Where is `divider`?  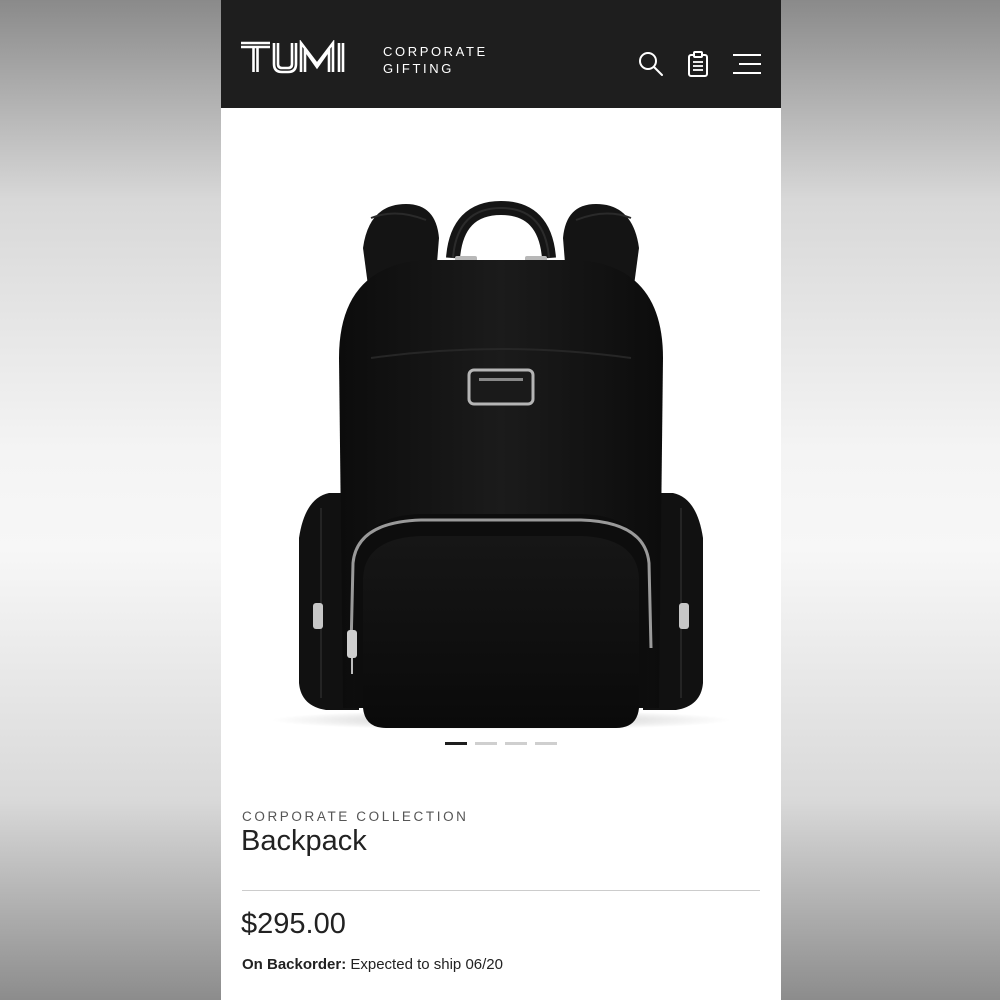 divider is located at coordinates (501, 890).